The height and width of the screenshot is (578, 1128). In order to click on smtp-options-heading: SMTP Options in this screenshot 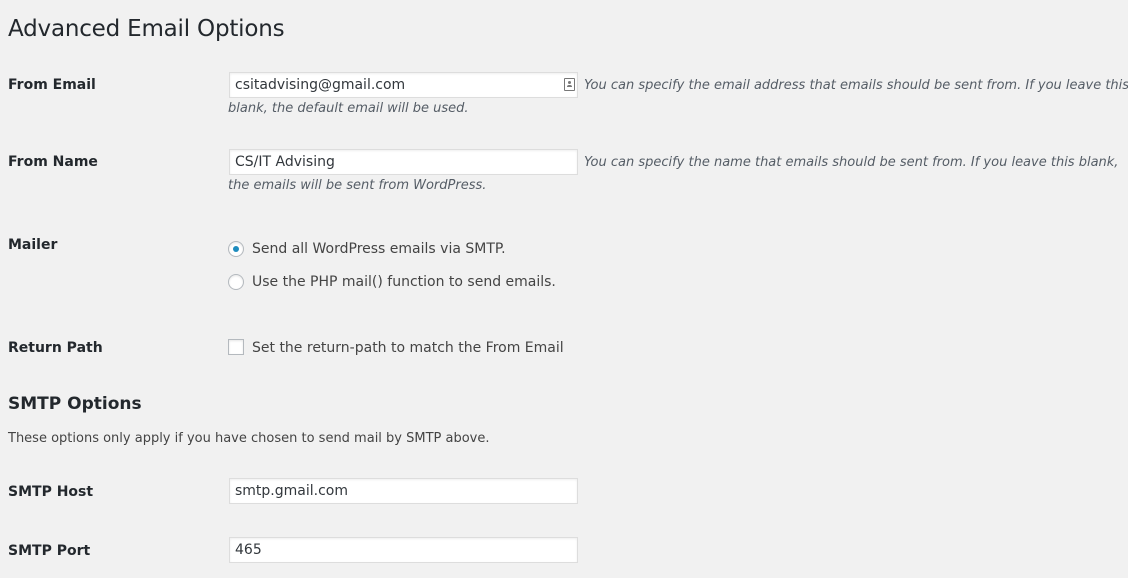, I will do `click(75, 404)`.